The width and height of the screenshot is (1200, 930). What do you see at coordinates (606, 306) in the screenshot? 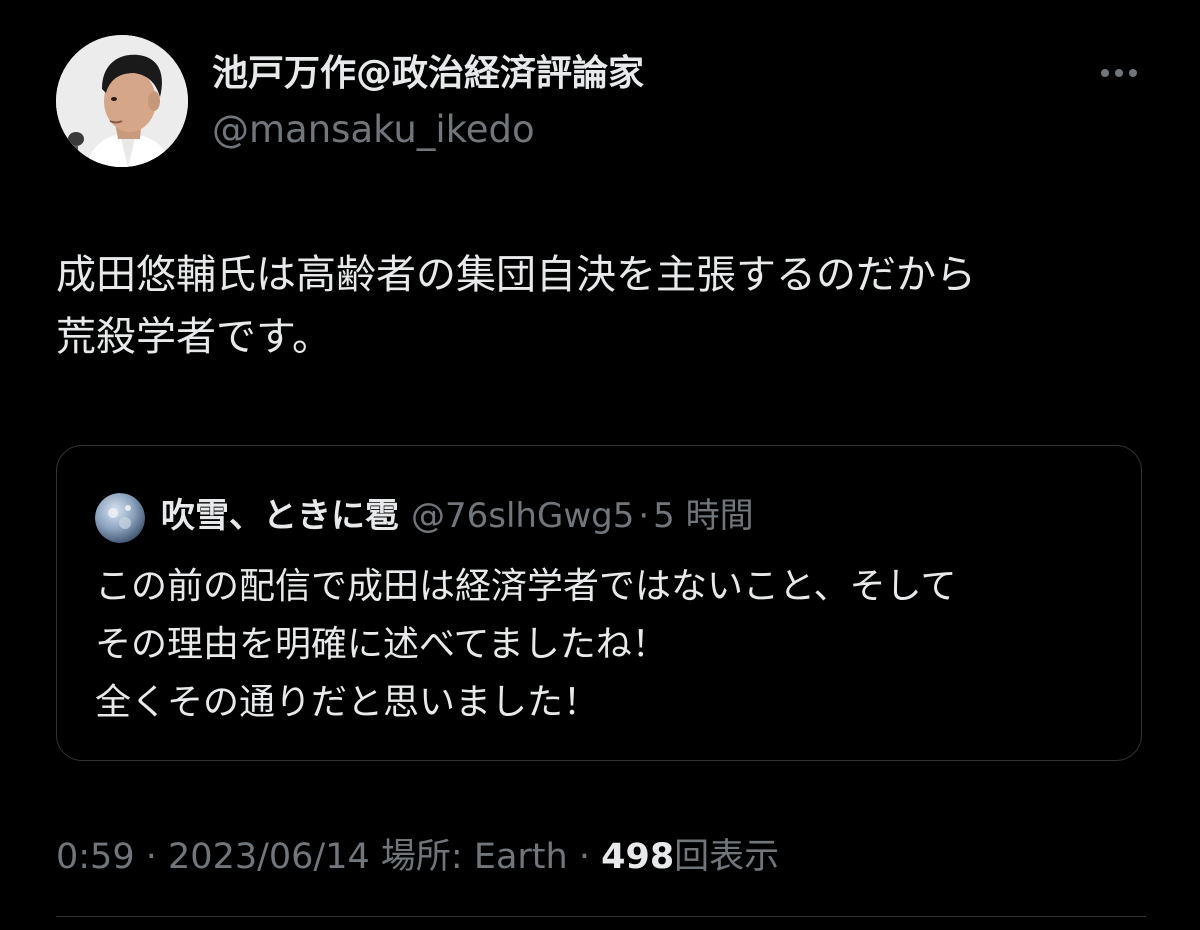
I see `tweet-text: 成田悠輔氏は高齢者の集団自決を主張するのだから 荒殺学者です。` at bounding box center [606, 306].